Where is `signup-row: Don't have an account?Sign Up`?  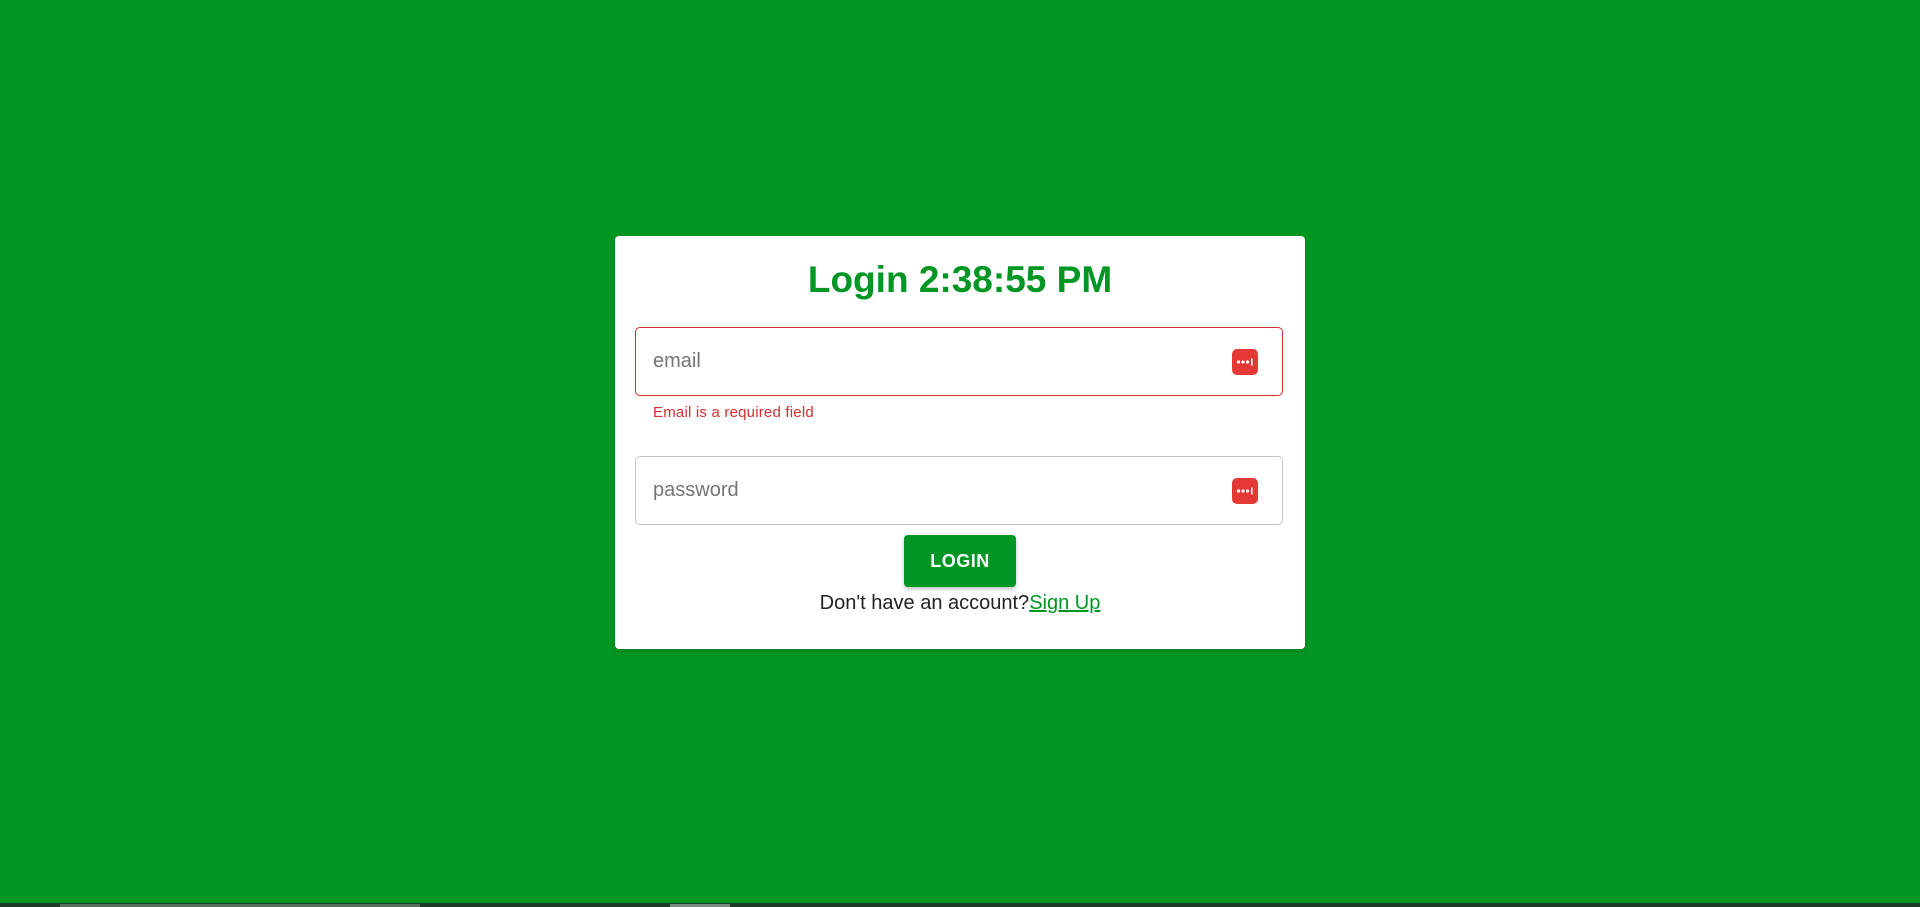
signup-row: Don't have an account?Sign Up is located at coordinates (960, 603).